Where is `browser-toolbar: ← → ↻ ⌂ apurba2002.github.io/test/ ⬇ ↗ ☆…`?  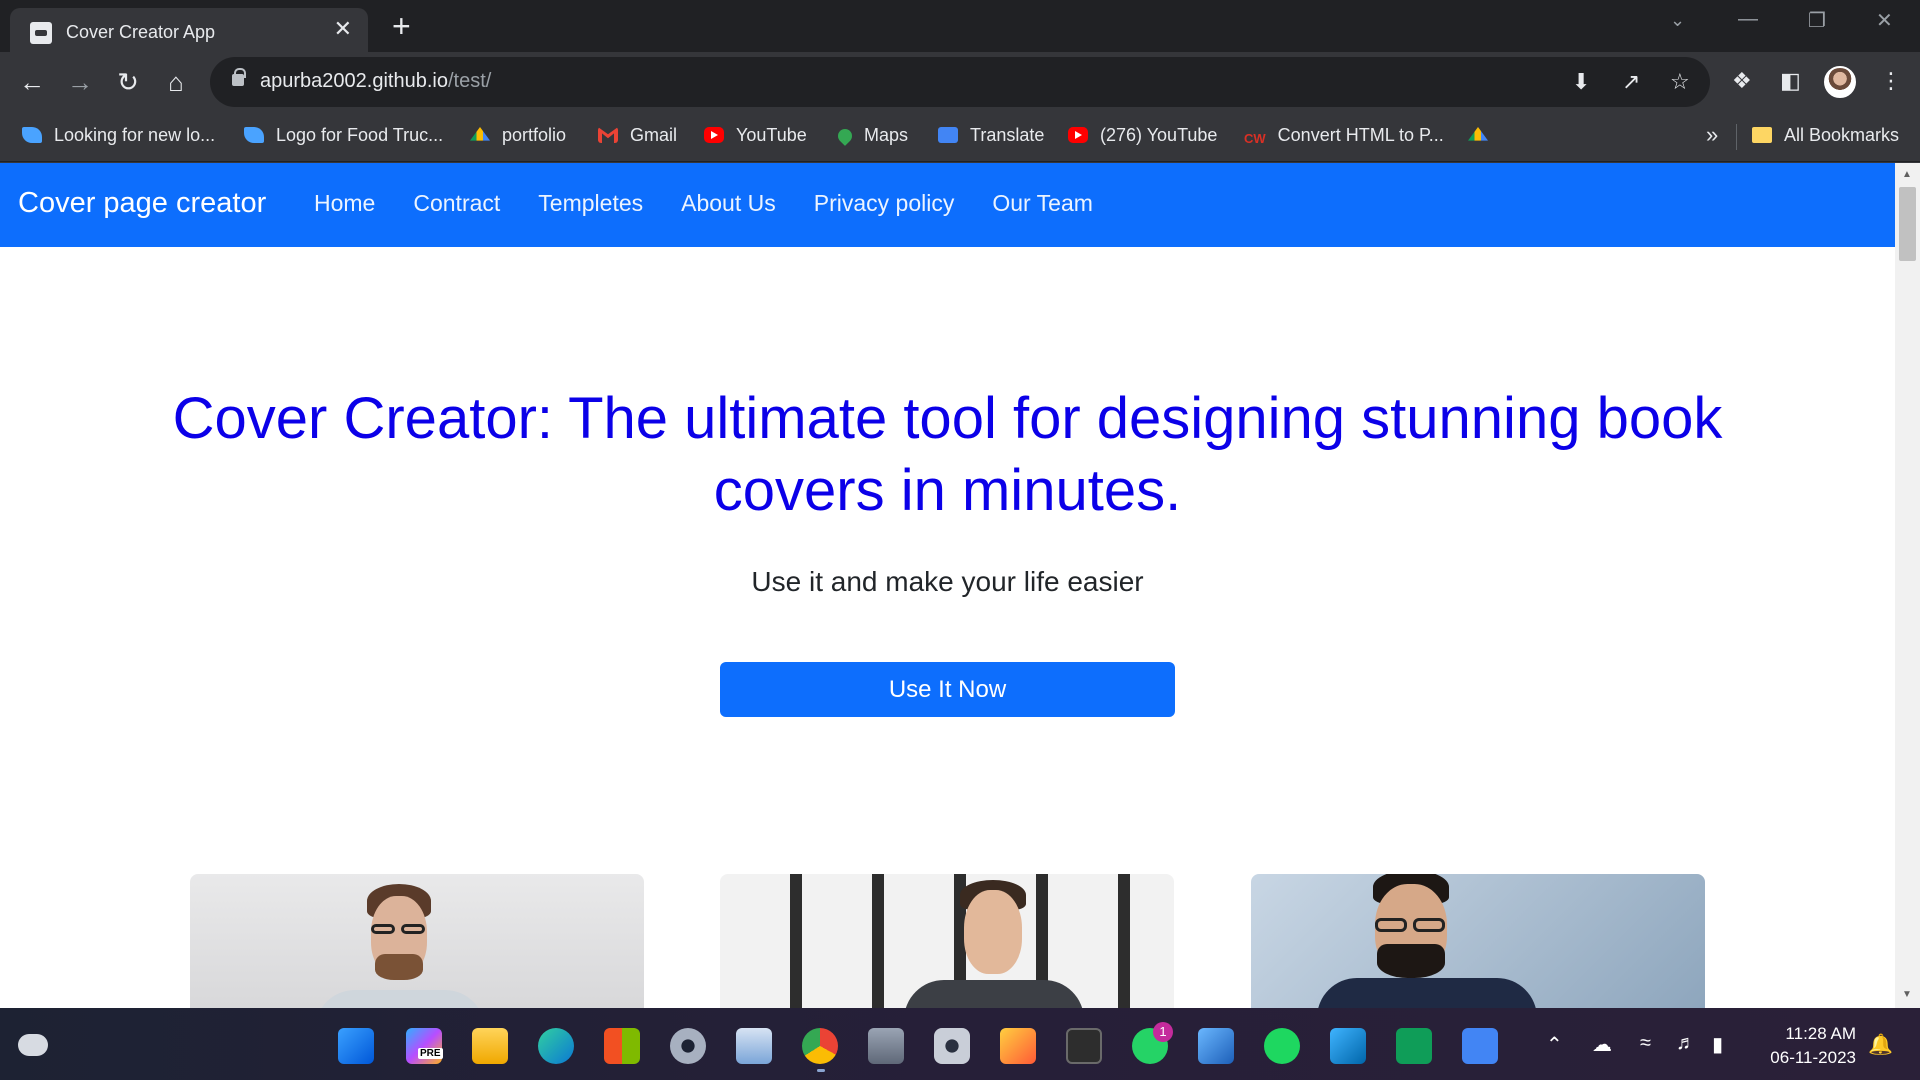 browser-toolbar: ← → ↻ ⌂ apurba2002.github.io/test/ ⬇ ↗ ☆… is located at coordinates (960, 82).